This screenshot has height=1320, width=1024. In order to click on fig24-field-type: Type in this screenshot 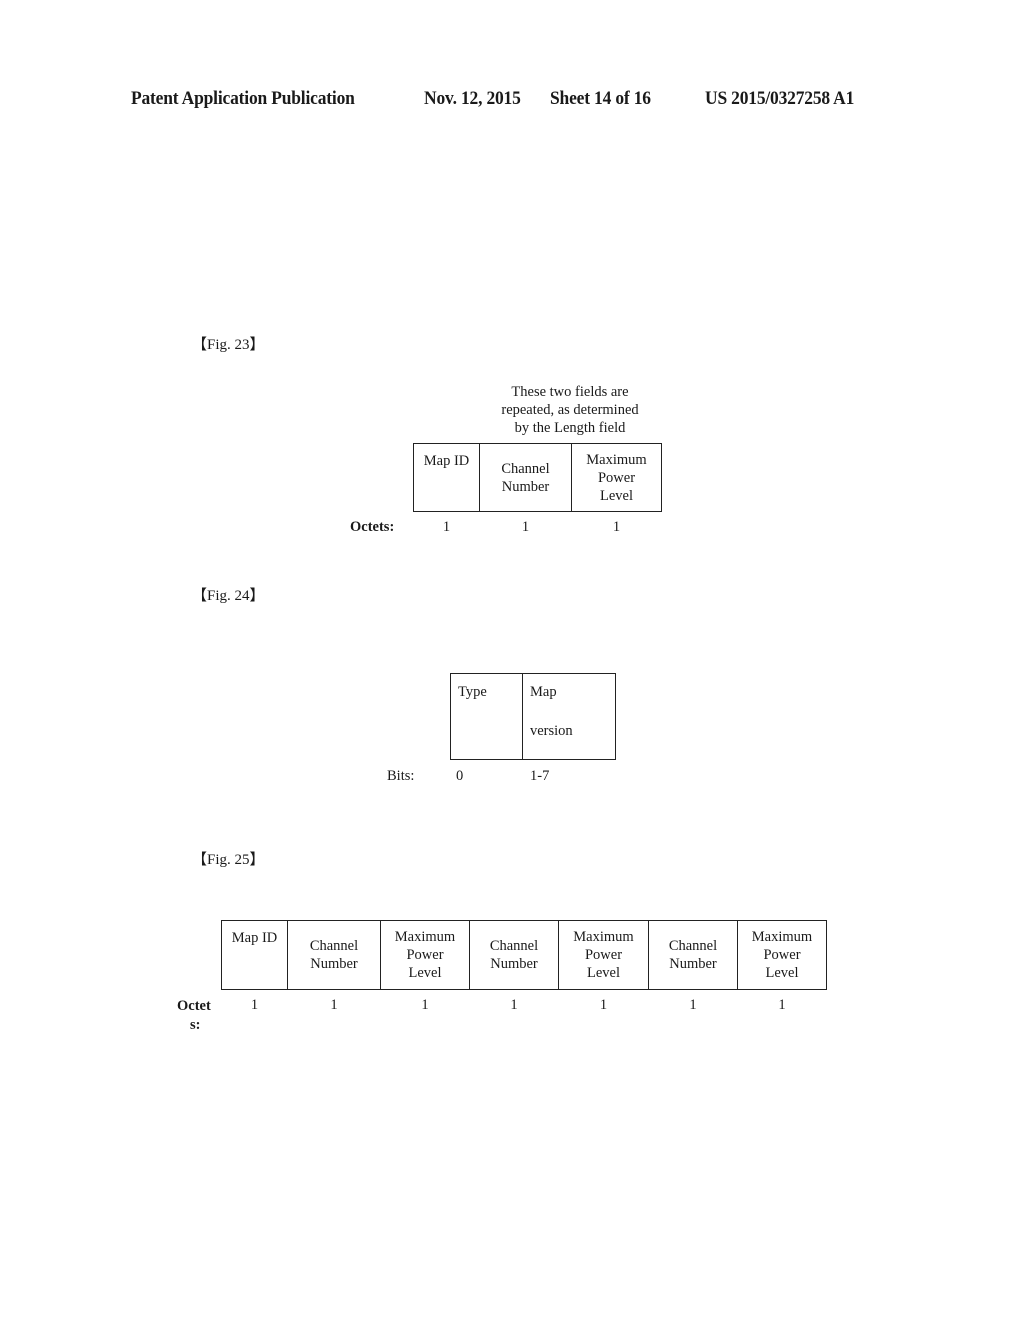, I will do `click(486, 716)`.